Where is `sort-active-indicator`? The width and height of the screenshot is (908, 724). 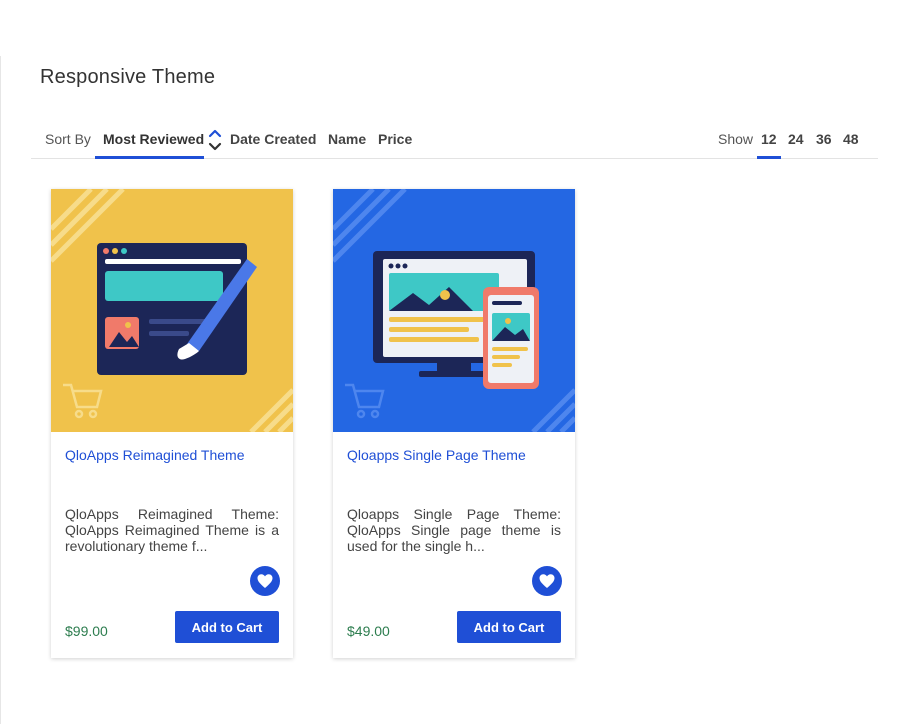 sort-active-indicator is located at coordinates (149, 157).